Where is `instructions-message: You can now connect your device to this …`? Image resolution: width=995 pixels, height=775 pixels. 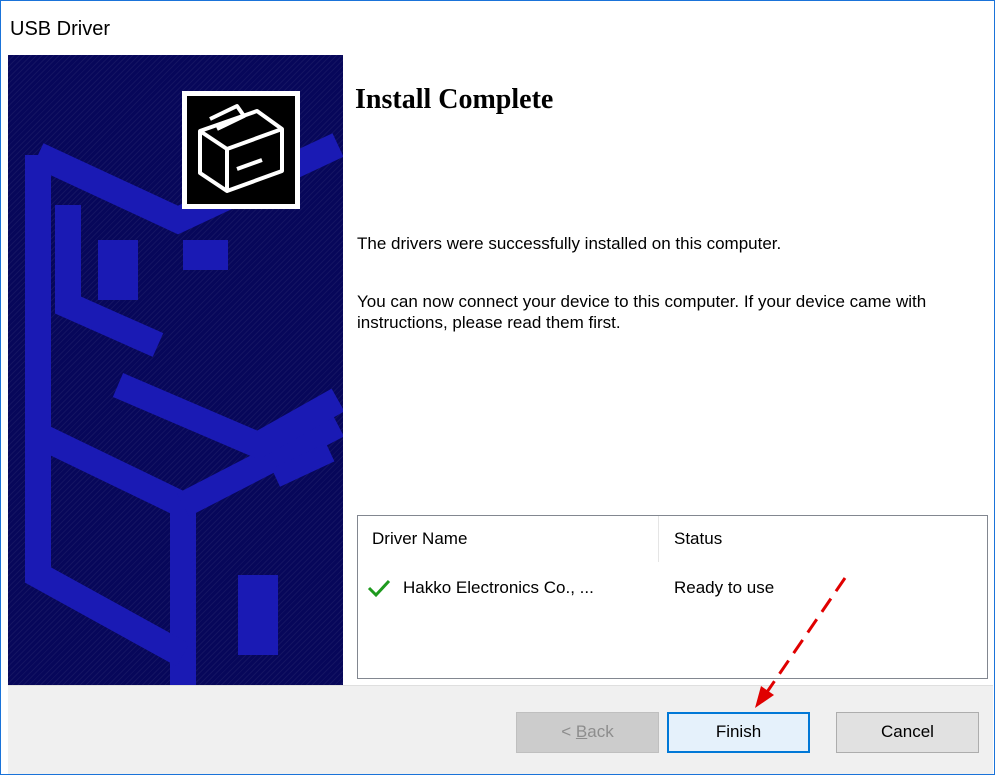
instructions-message: You can now connect your device to this … is located at coordinates (642, 312).